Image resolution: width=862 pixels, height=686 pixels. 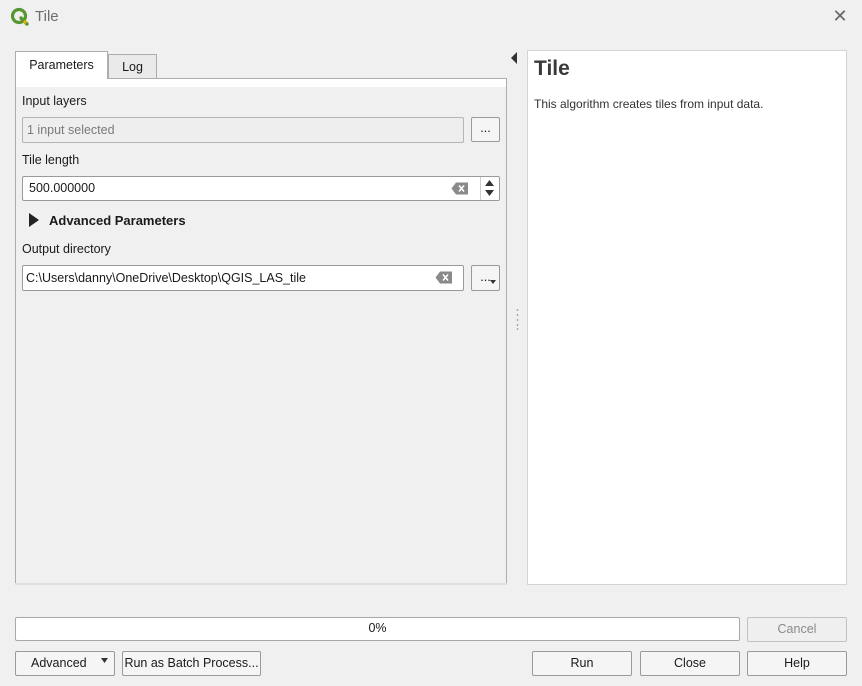 I want to click on collapse-panel-icon, so click(x=514, y=58).